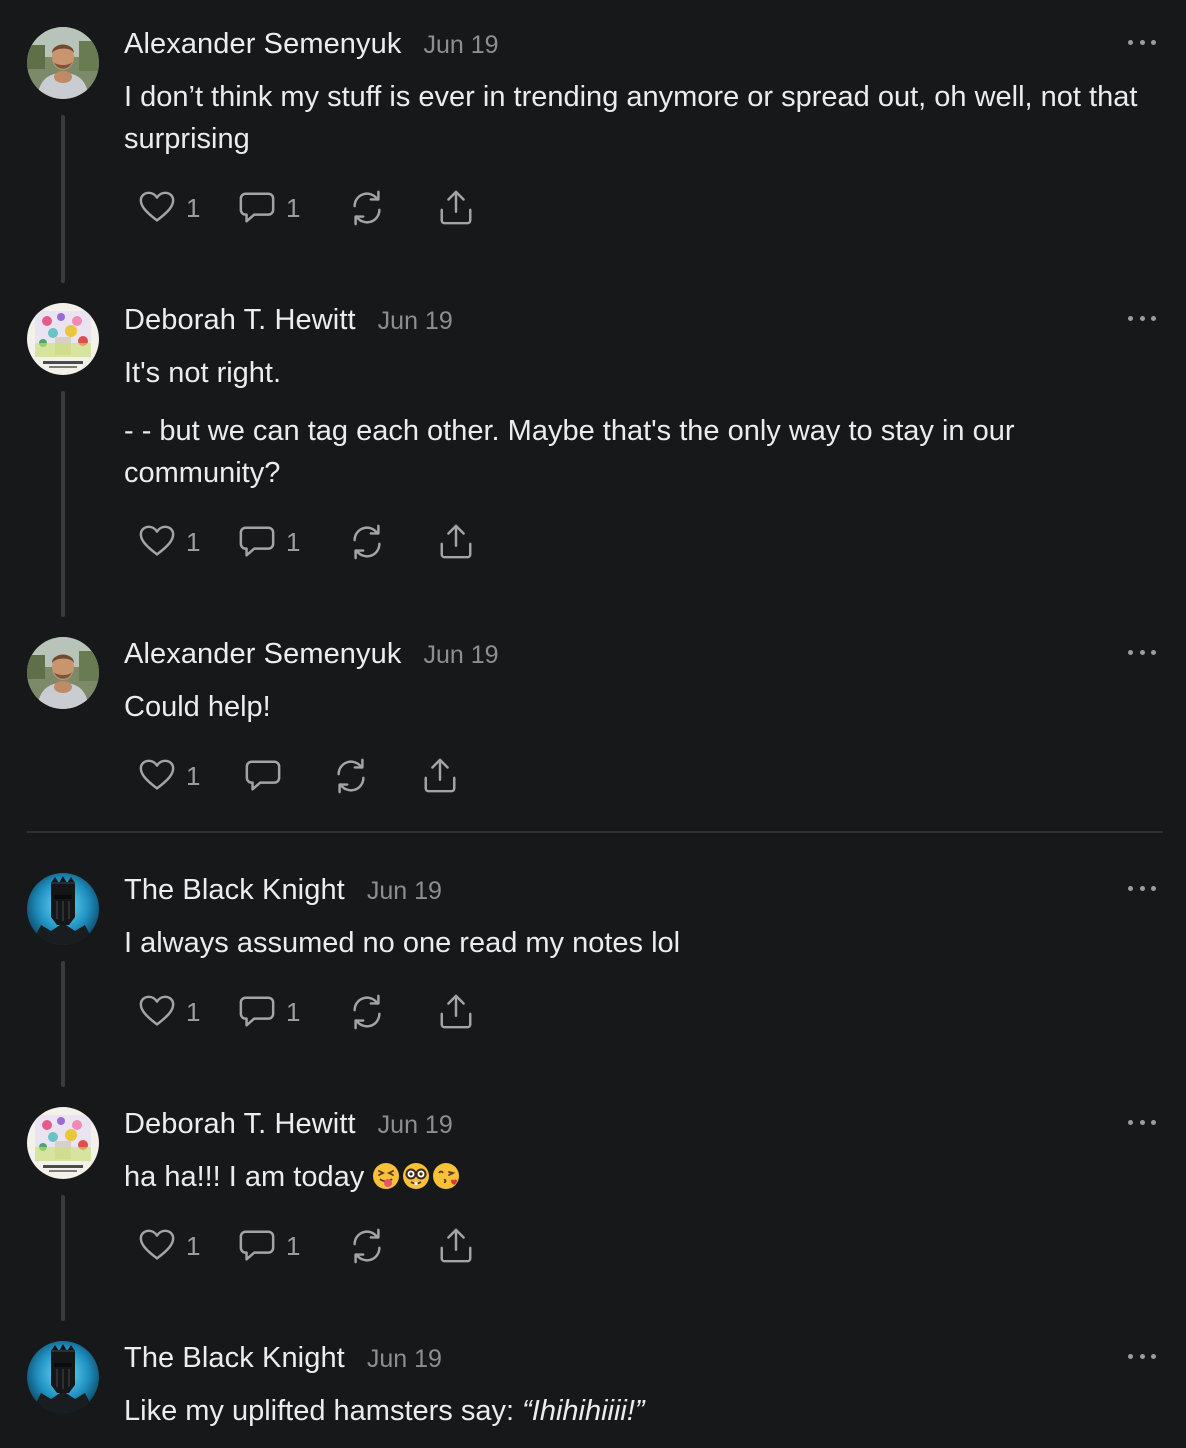 This screenshot has height=1448, width=1186. What do you see at coordinates (386, 1176) in the screenshot?
I see `squinting-face-with-tongue-icon` at bounding box center [386, 1176].